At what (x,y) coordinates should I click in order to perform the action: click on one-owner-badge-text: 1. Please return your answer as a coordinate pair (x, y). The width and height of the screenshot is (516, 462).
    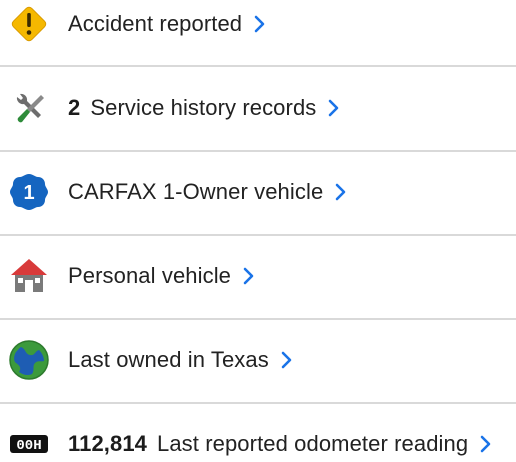
    Looking at the image, I should click on (28, 193).